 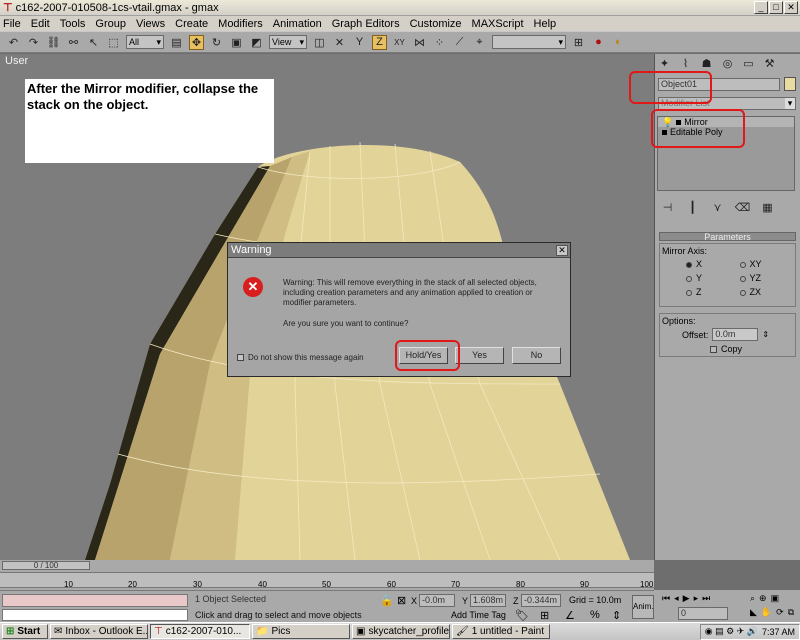 What do you see at coordinates (113, 42) in the screenshot?
I see `region-select-icon: ⬚` at bounding box center [113, 42].